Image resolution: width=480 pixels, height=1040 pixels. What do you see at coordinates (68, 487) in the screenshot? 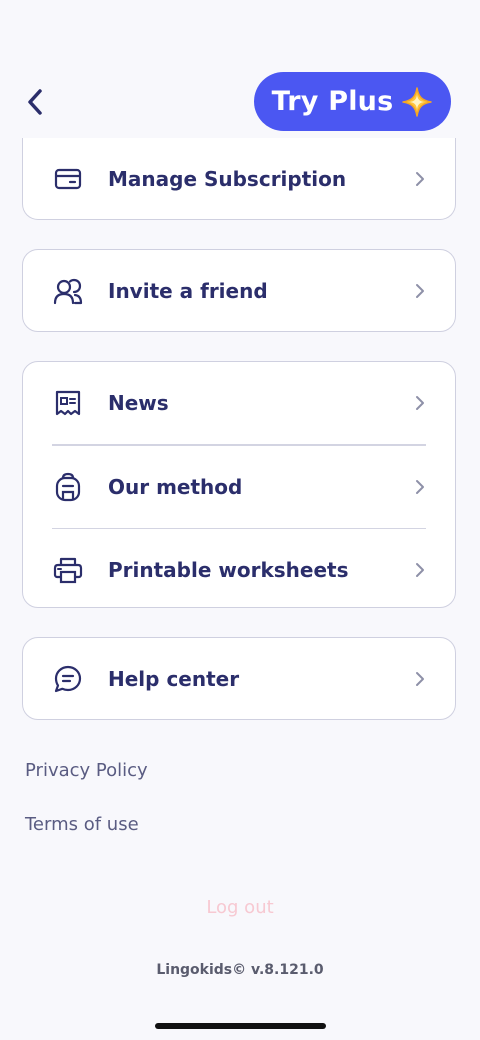
I see `backpack-icon` at bounding box center [68, 487].